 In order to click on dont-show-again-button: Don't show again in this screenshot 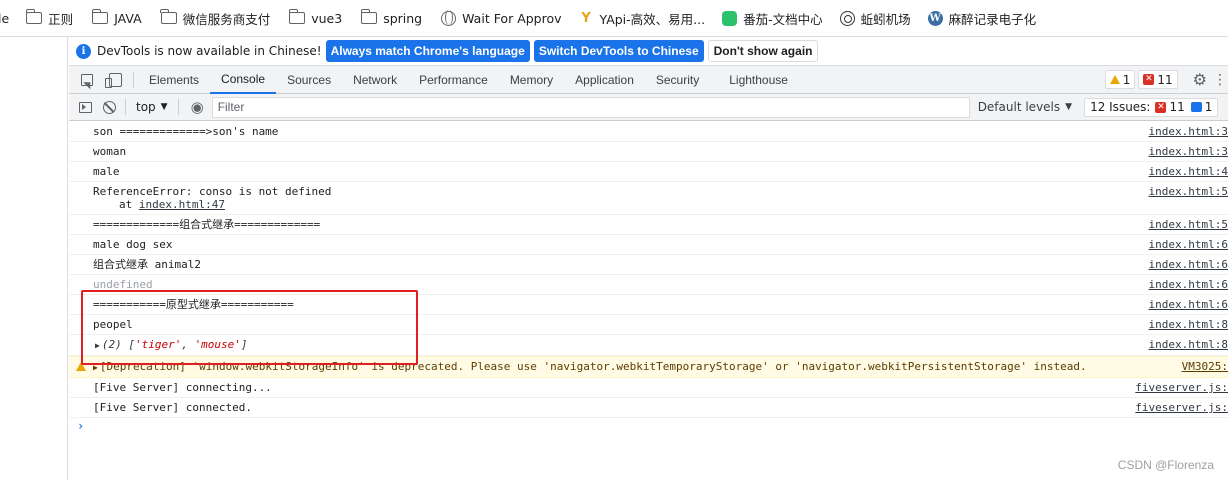, I will do `click(763, 51)`.